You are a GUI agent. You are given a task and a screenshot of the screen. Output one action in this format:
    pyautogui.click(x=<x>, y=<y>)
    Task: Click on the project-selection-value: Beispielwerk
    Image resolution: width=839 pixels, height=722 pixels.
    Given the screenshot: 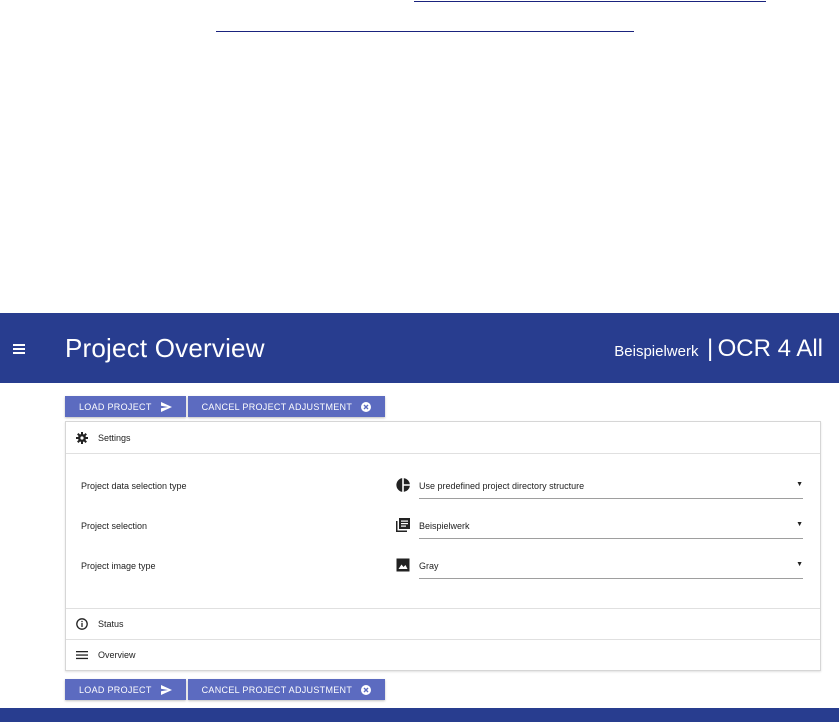 What is the action you would take?
    pyautogui.click(x=444, y=526)
    